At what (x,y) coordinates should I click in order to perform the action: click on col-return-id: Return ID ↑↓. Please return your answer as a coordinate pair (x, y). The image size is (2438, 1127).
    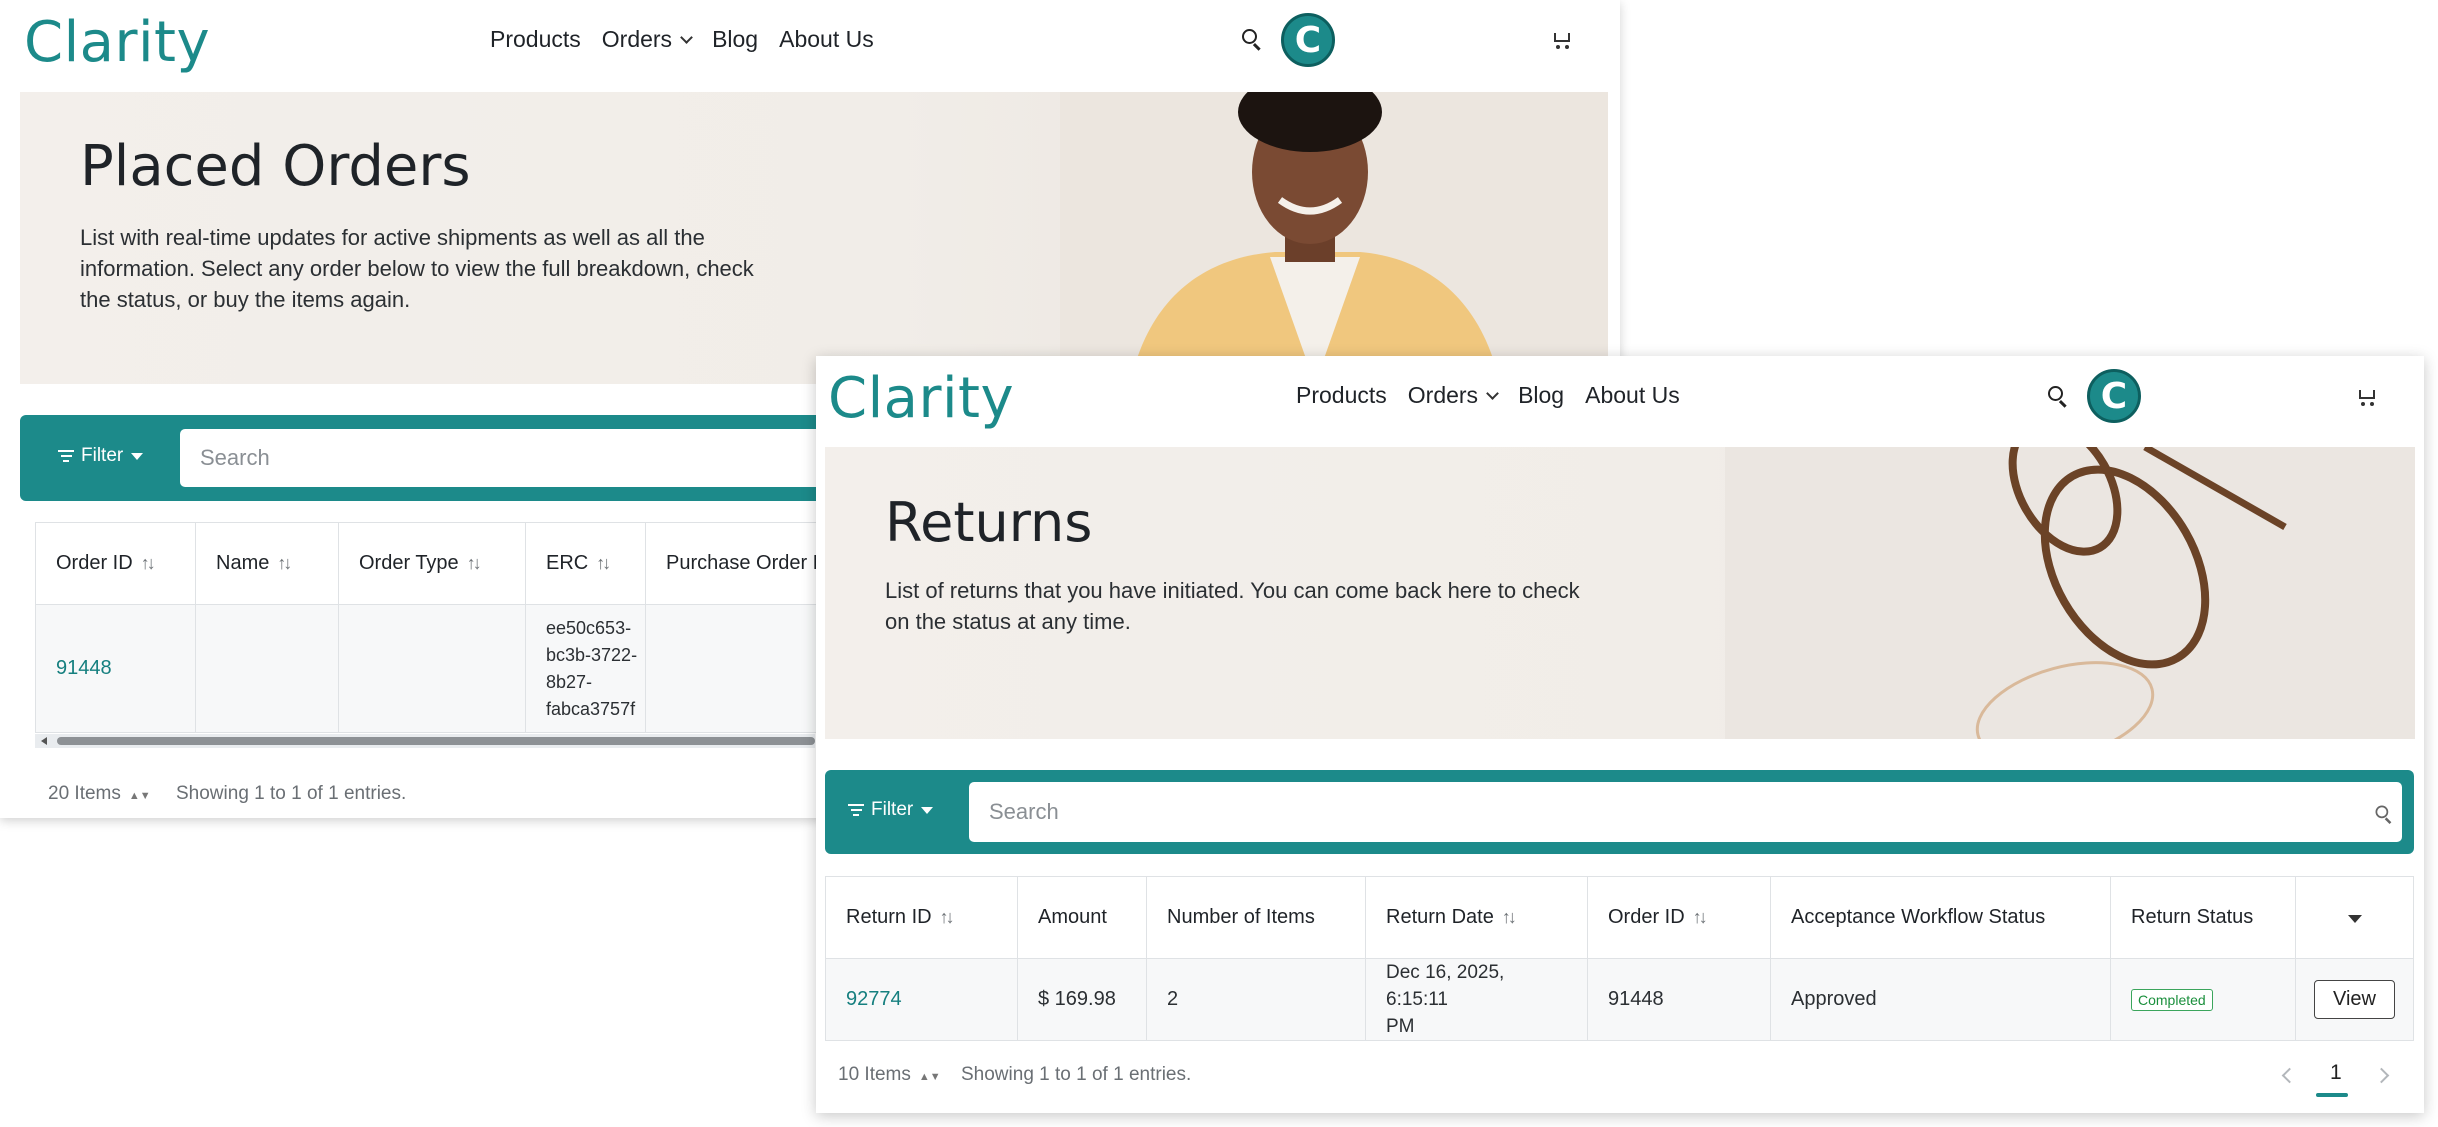
    Looking at the image, I should click on (921, 917).